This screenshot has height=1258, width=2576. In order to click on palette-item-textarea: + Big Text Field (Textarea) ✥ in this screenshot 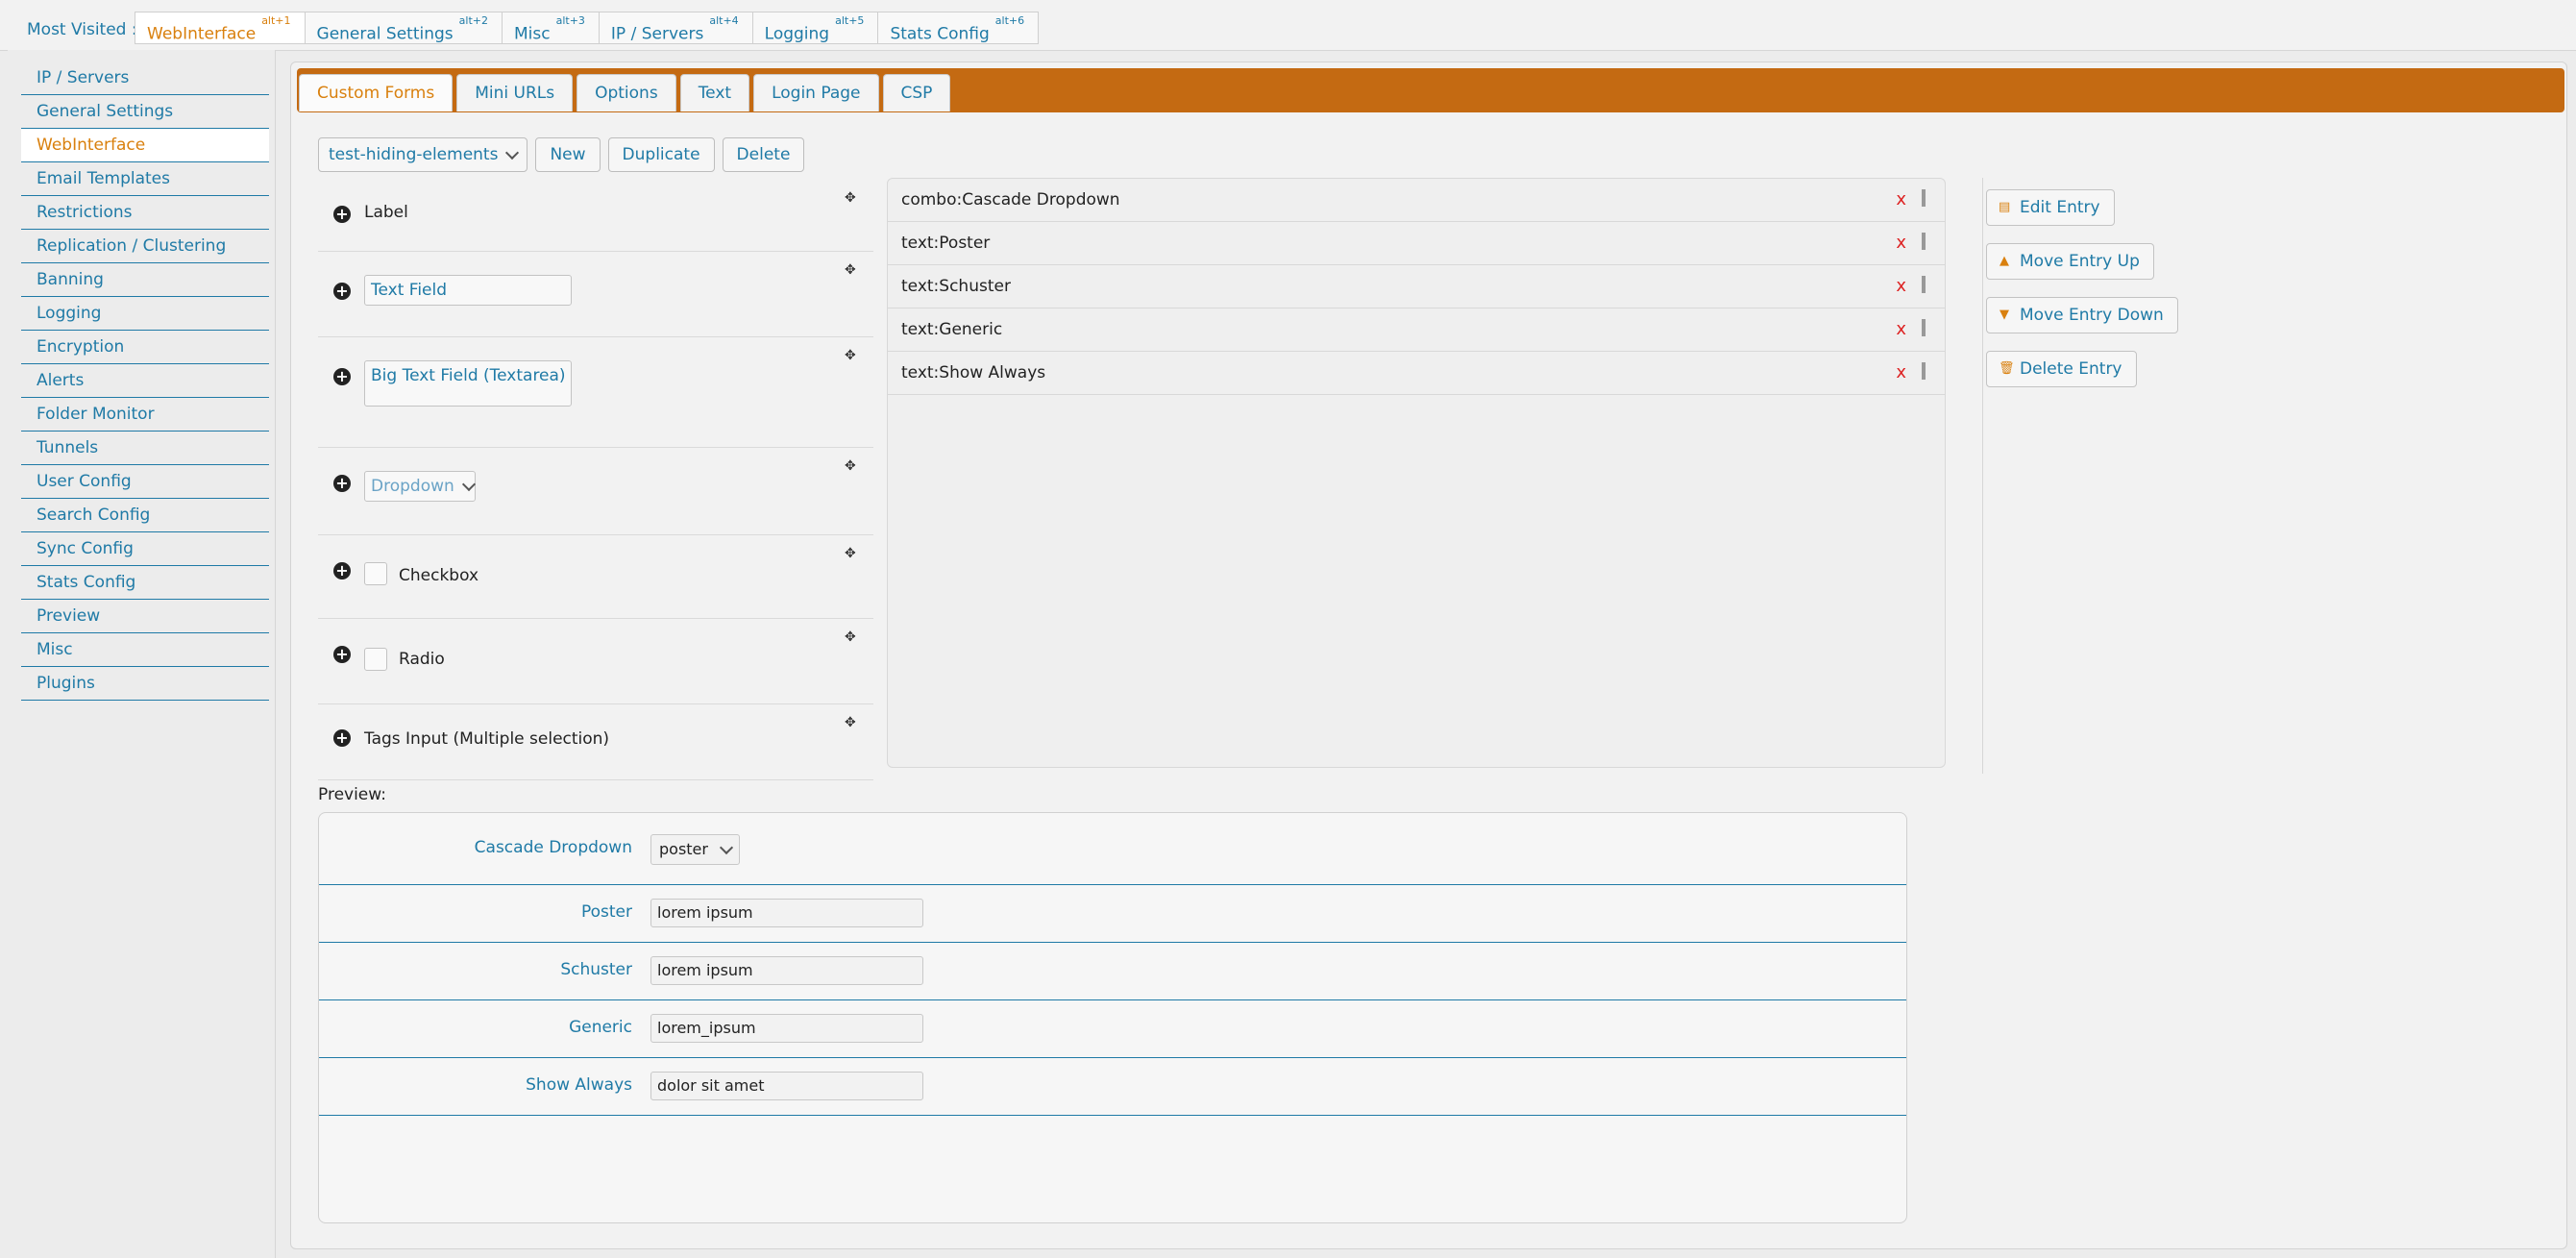, I will do `click(595, 392)`.